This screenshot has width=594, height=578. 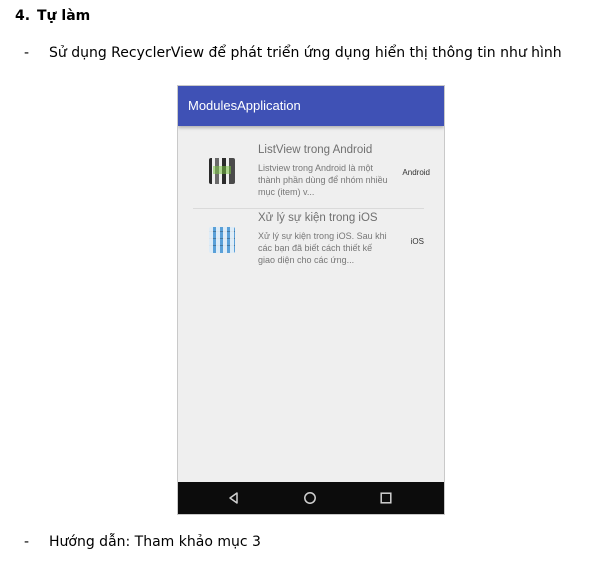 What do you see at coordinates (386, 498) in the screenshot?
I see `recent-apps-icon` at bounding box center [386, 498].